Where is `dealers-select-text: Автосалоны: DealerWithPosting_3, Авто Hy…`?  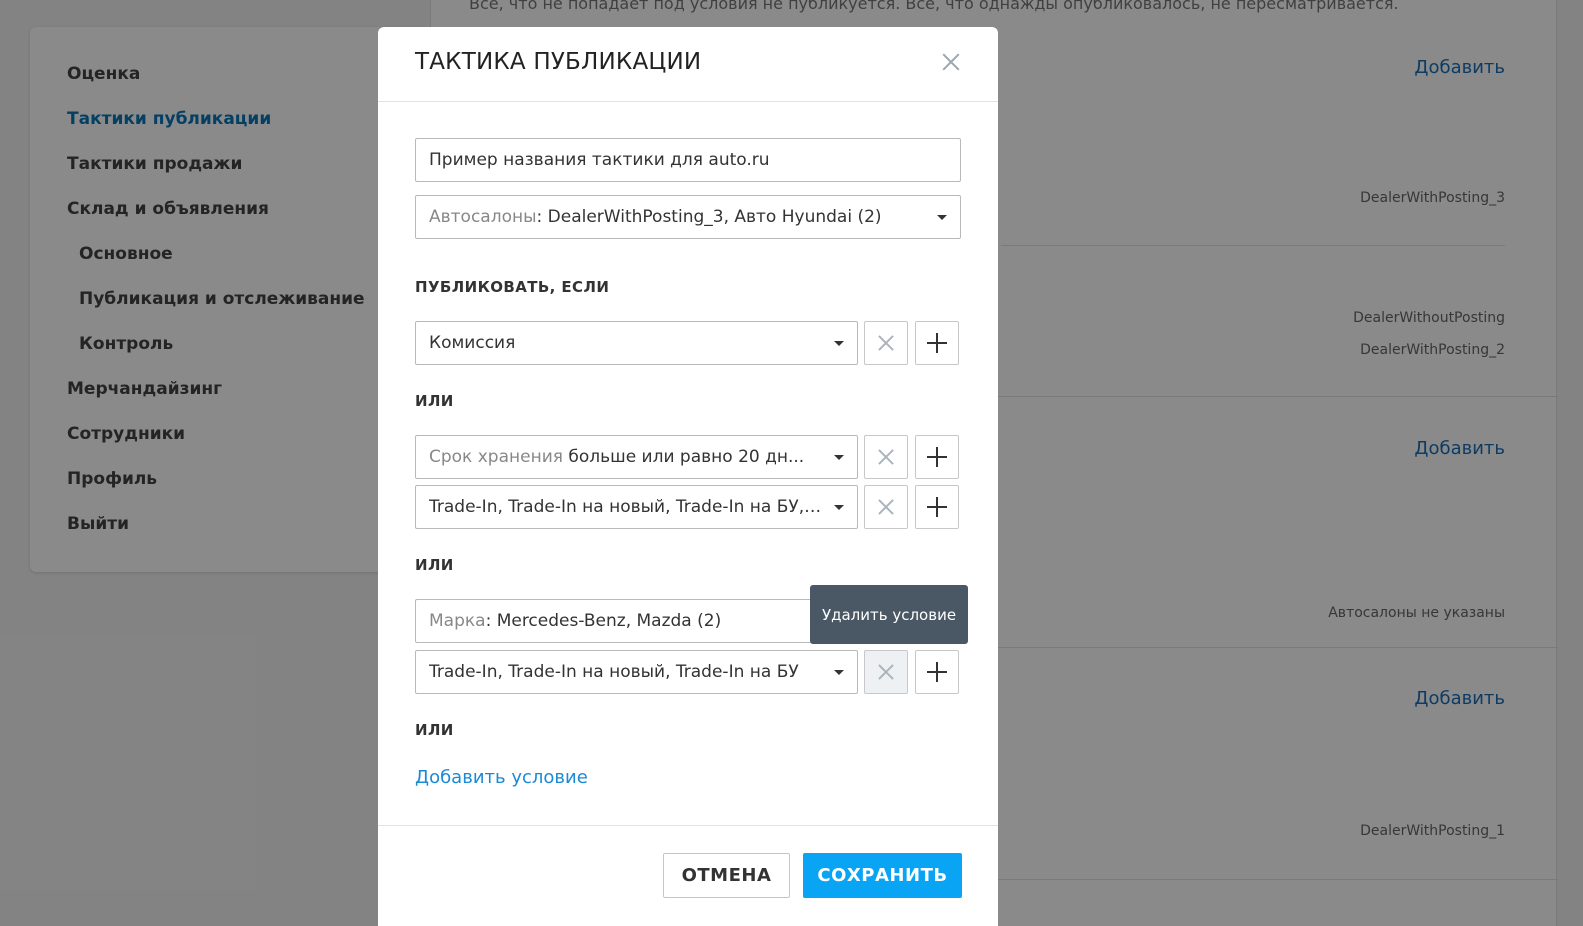
dealers-select-text: Автосалоны: DealerWithPosting_3, Авто Hy… is located at coordinates (655, 217).